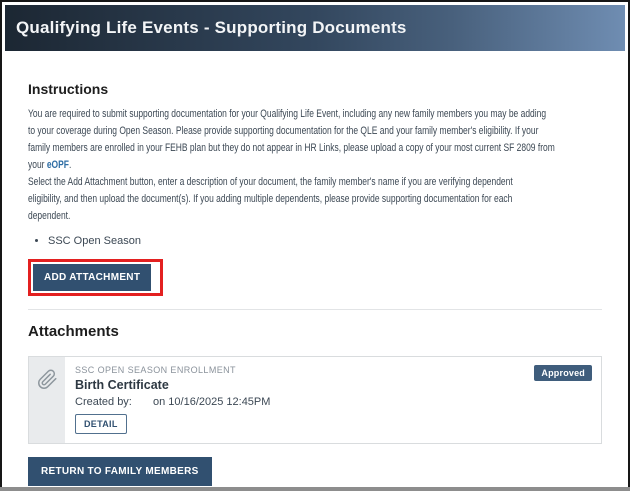 The height and width of the screenshot is (494, 630). What do you see at coordinates (325, 241) in the screenshot?
I see `qle-list-item: SSC Open Season` at bounding box center [325, 241].